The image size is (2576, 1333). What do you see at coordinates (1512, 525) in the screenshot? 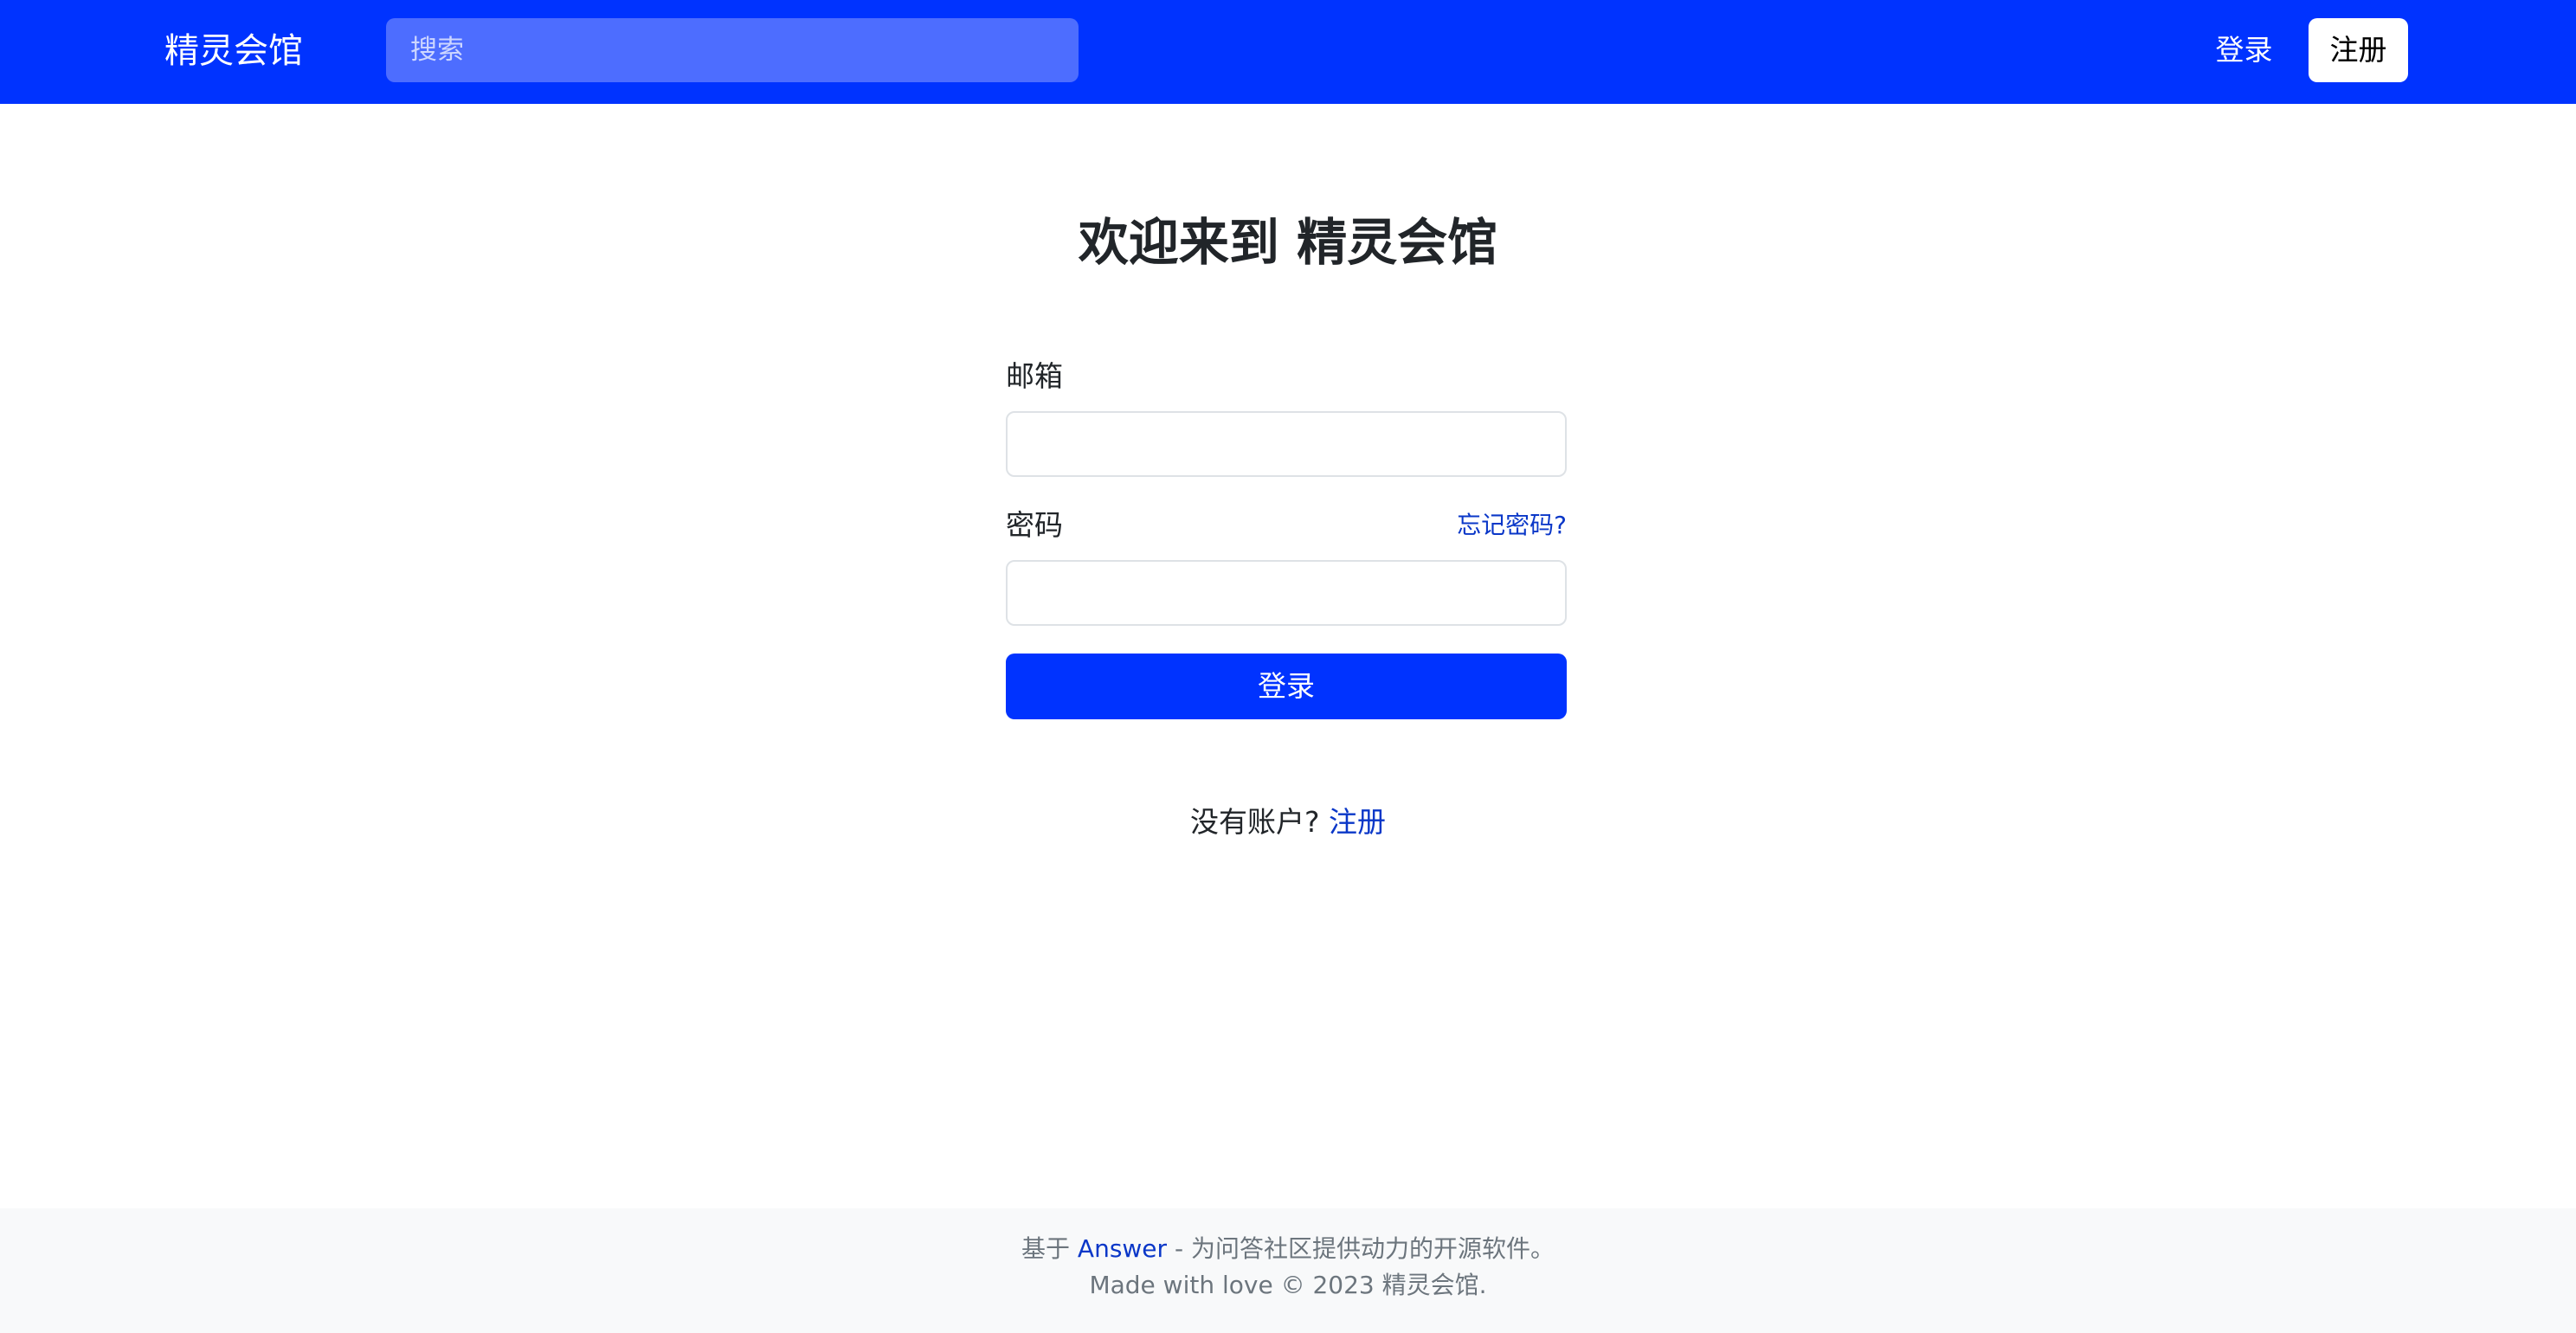
I see `forgot-password-link: 忘记密码?` at bounding box center [1512, 525].